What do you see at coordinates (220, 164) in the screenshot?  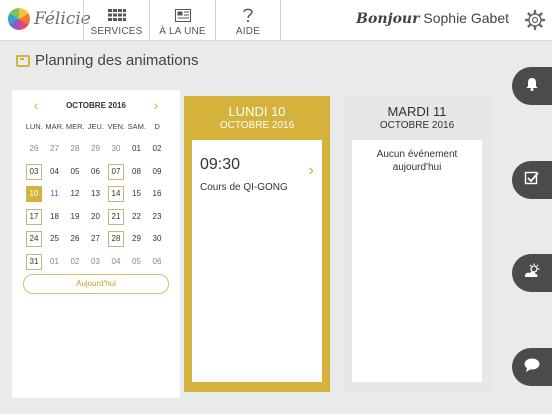 I see `event-time: 09:30` at bounding box center [220, 164].